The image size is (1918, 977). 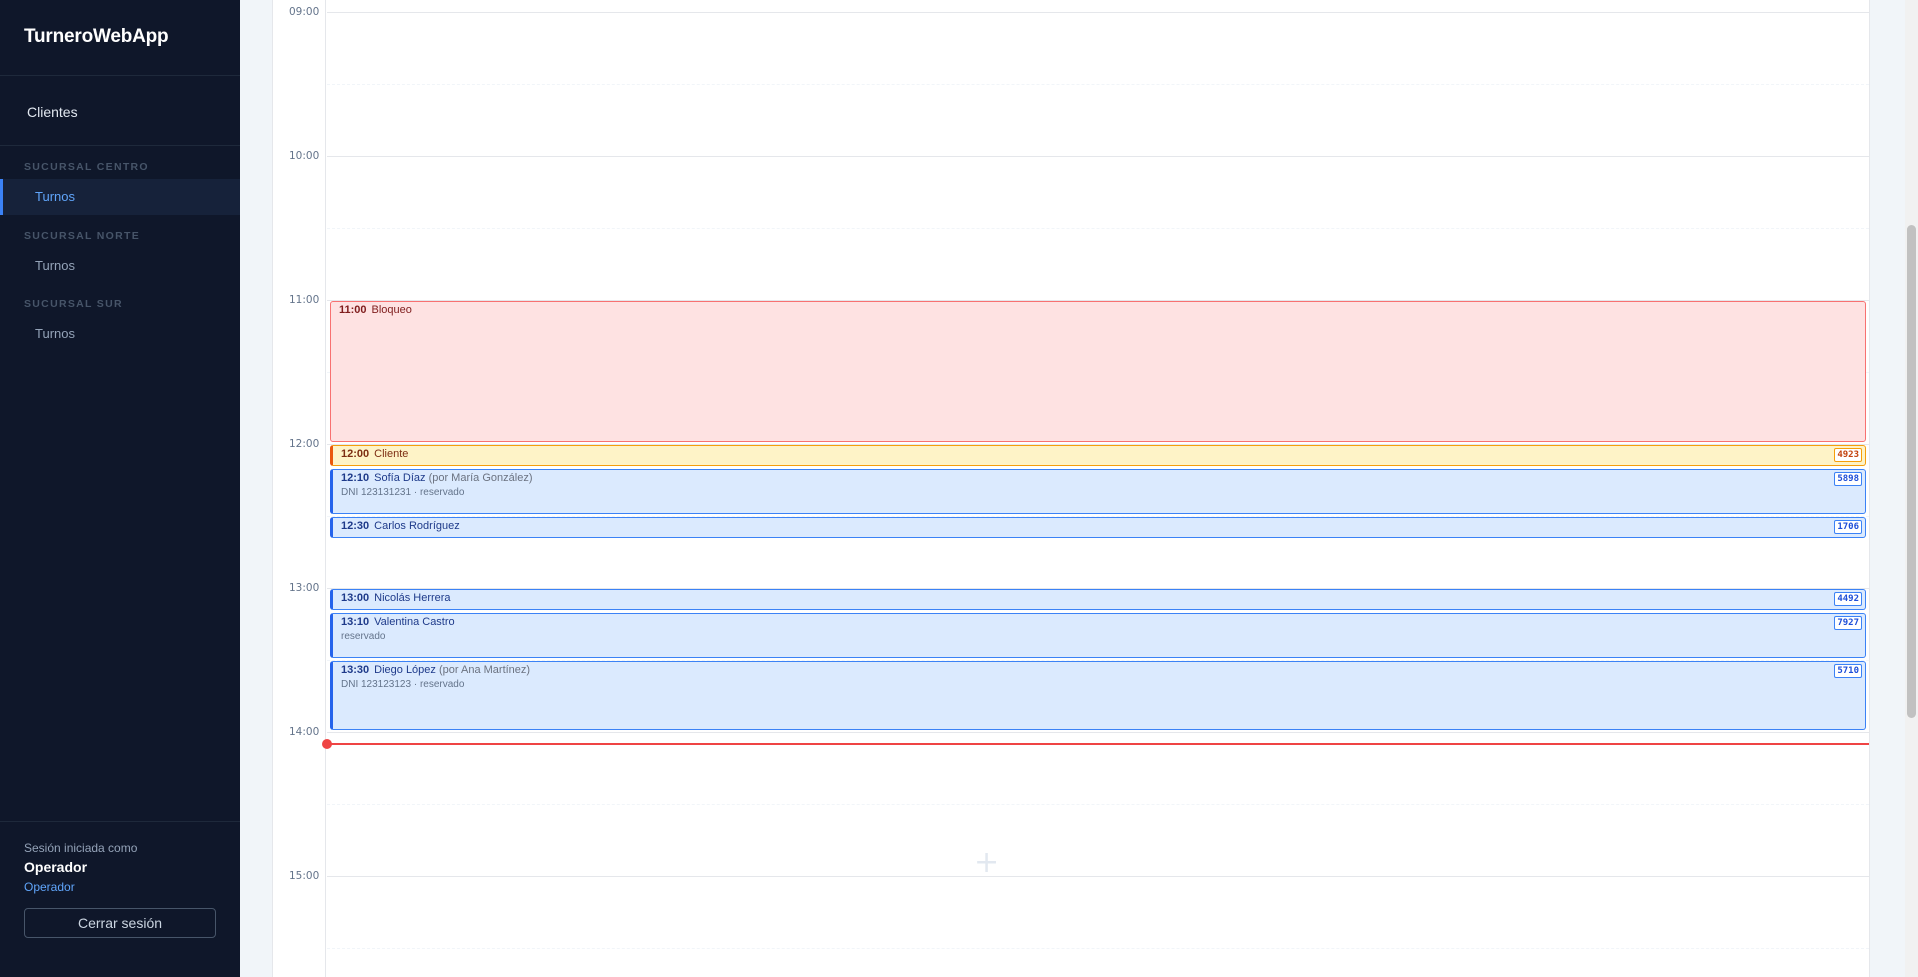 I want to click on event-appointment: 12:30 Carlos Rodríguez 1706, so click(x=1098, y=527).